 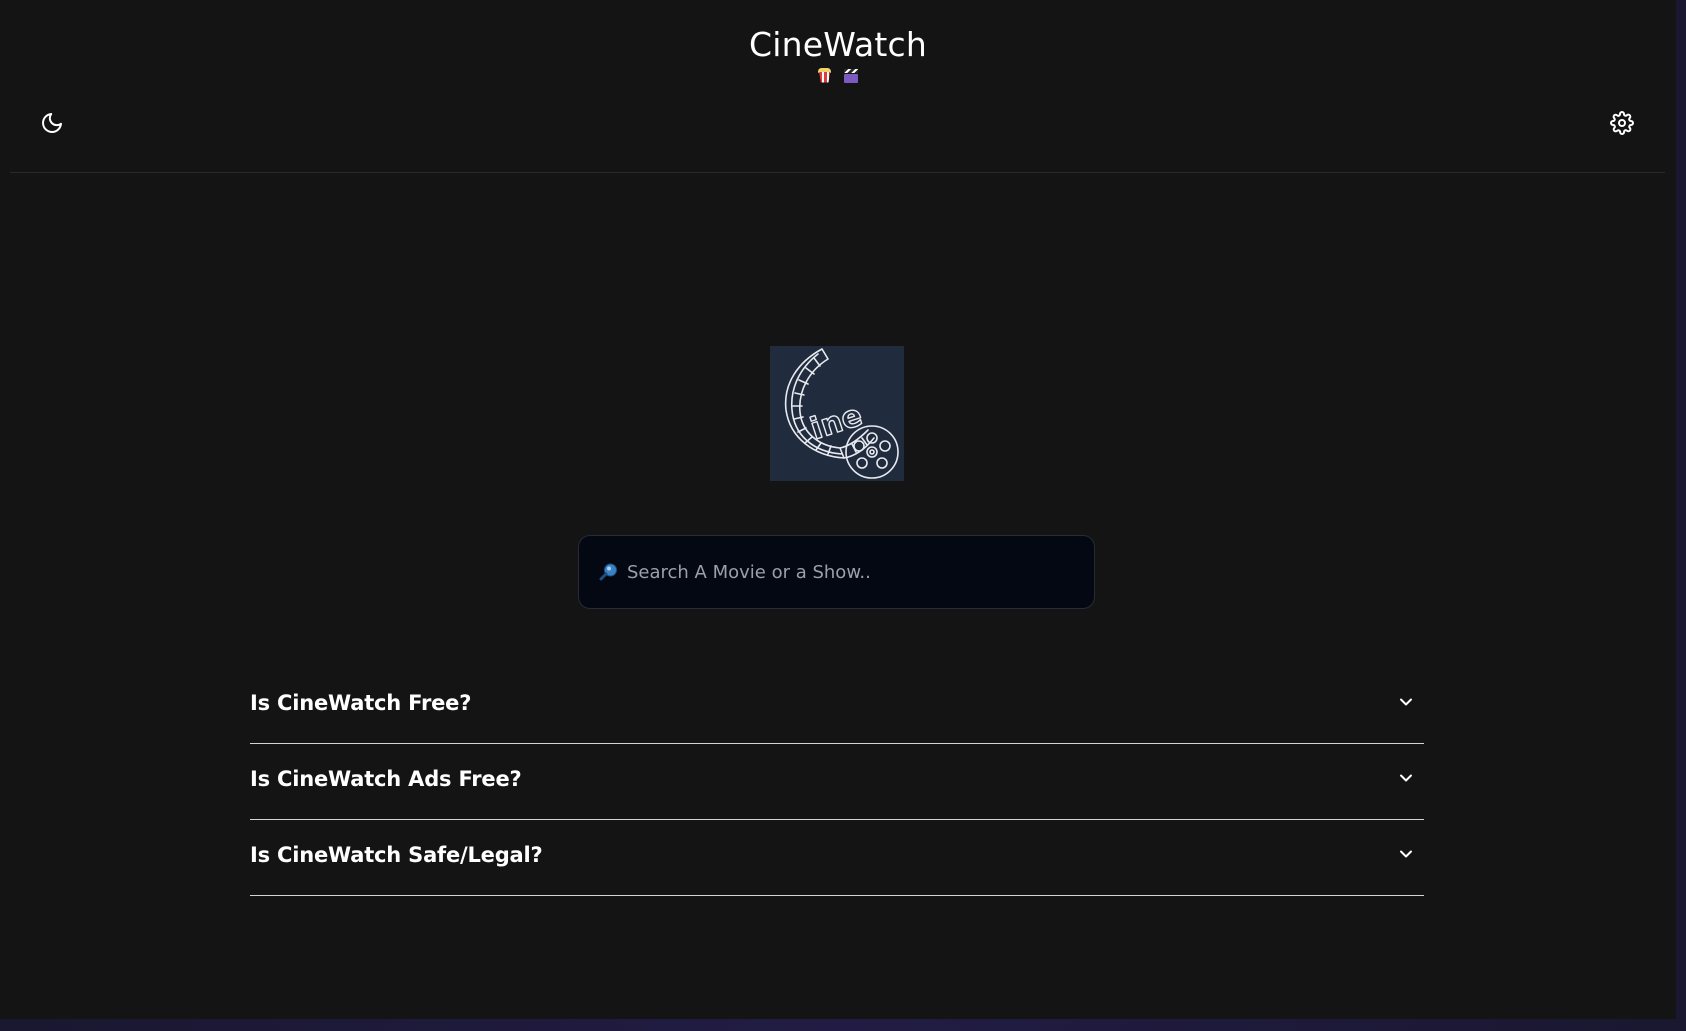 What do you see at coordinates (825, 75) in the screenshot?
I see `popcorn-icon` at bounding box center [825, 75].